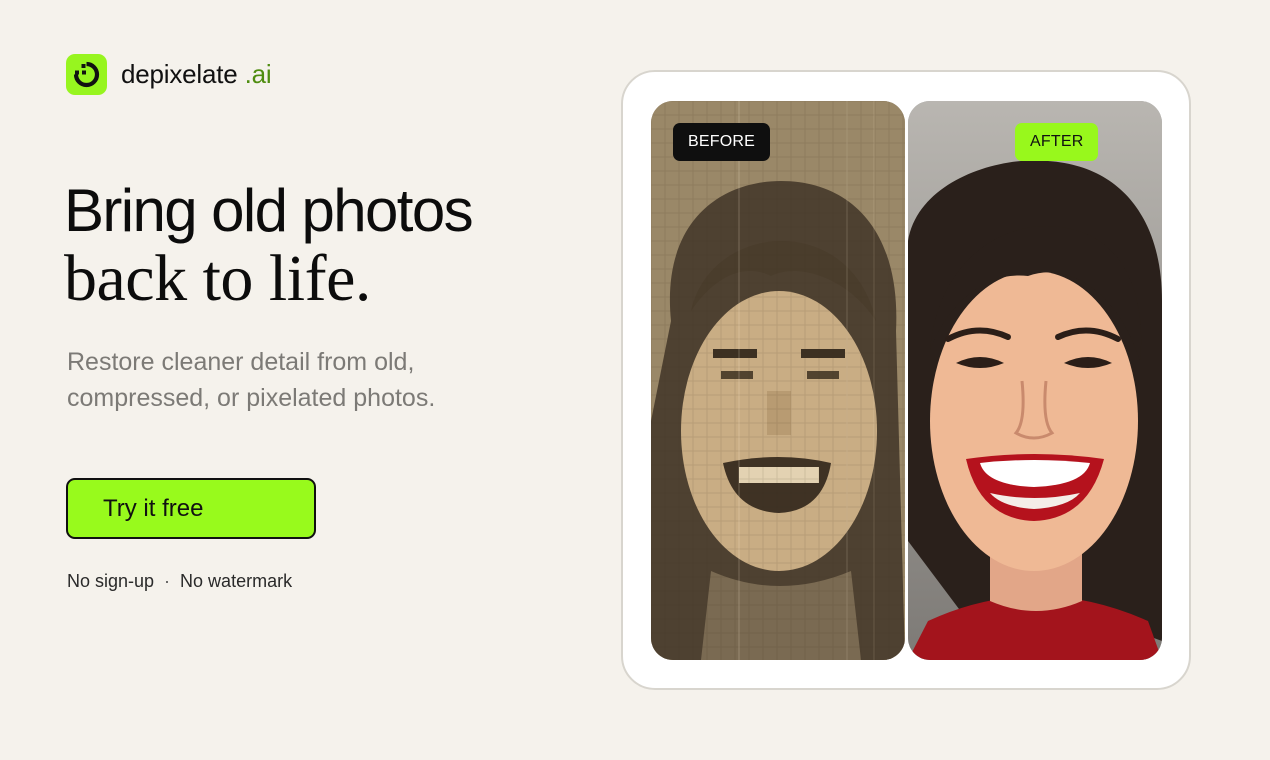 The width and height of the screenshot is (1270, 760). I want to click on depixelate-logo-icon, so click(86, 74).